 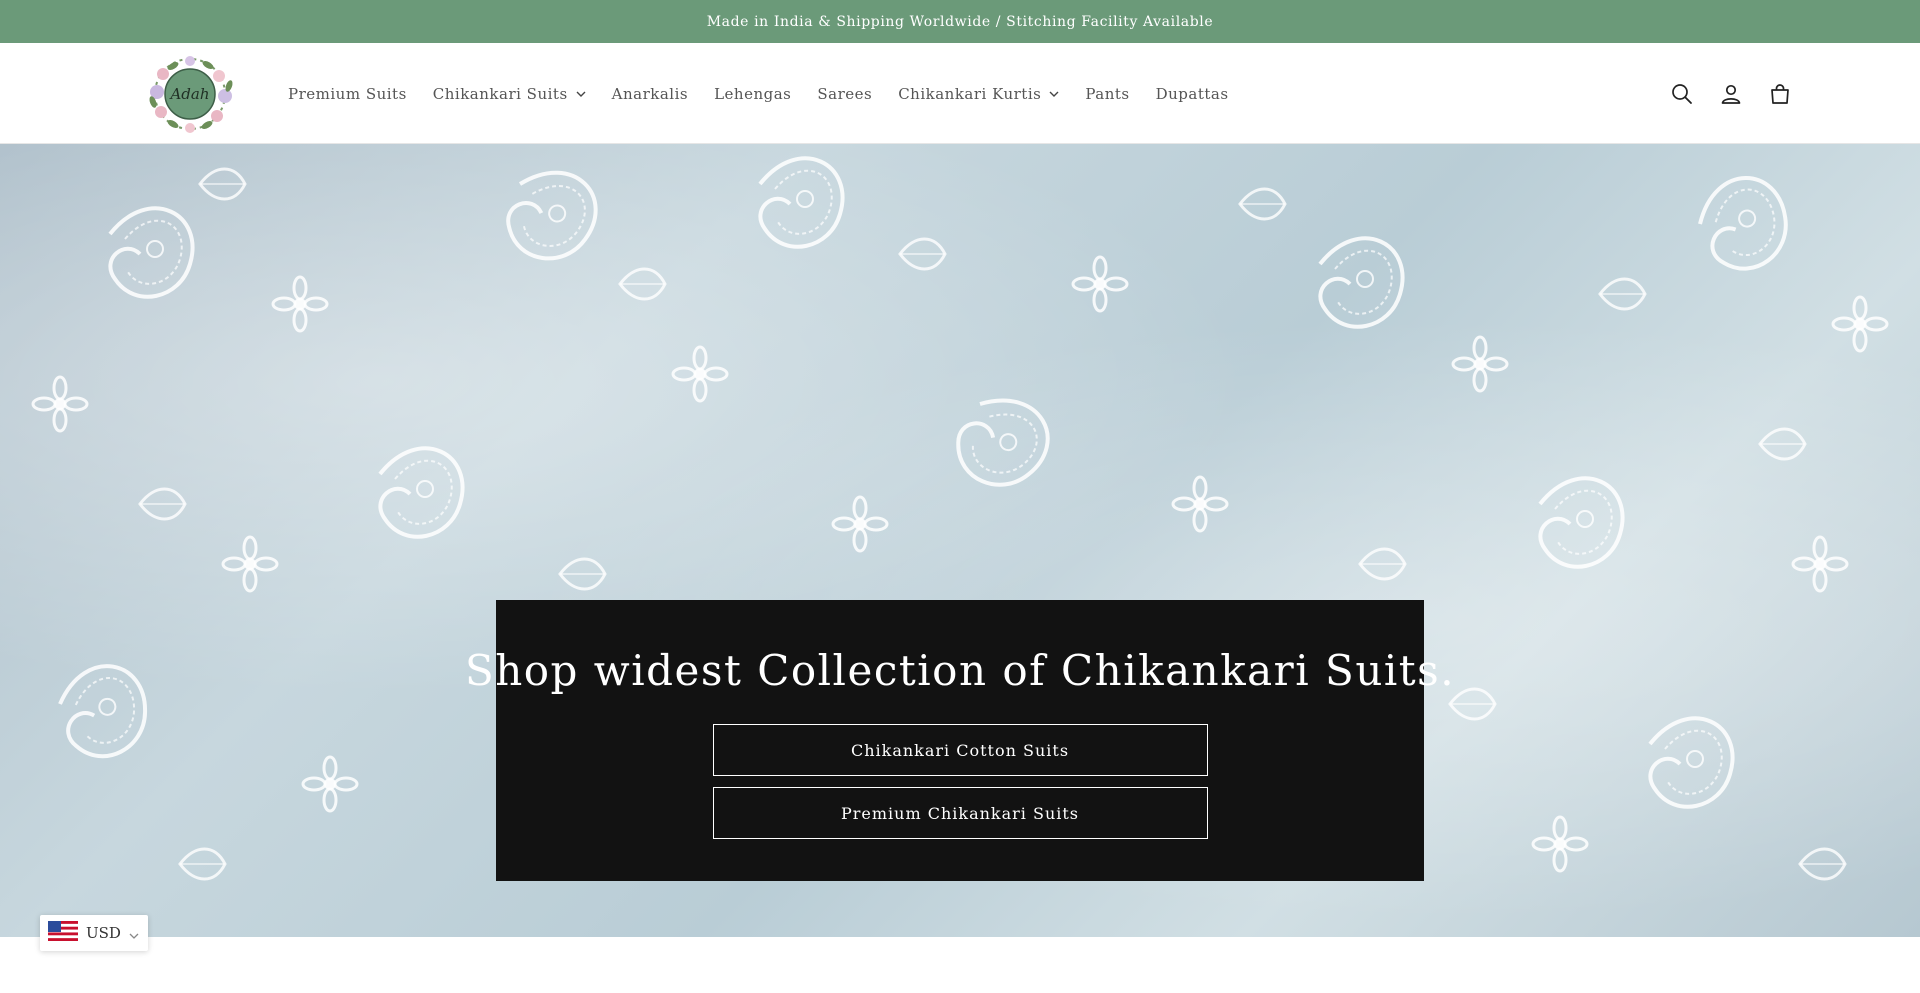 What do you see at coordinates (103, 933) in the screenshot?
I see `currency-code: USD` at bounding box center [103, 933].